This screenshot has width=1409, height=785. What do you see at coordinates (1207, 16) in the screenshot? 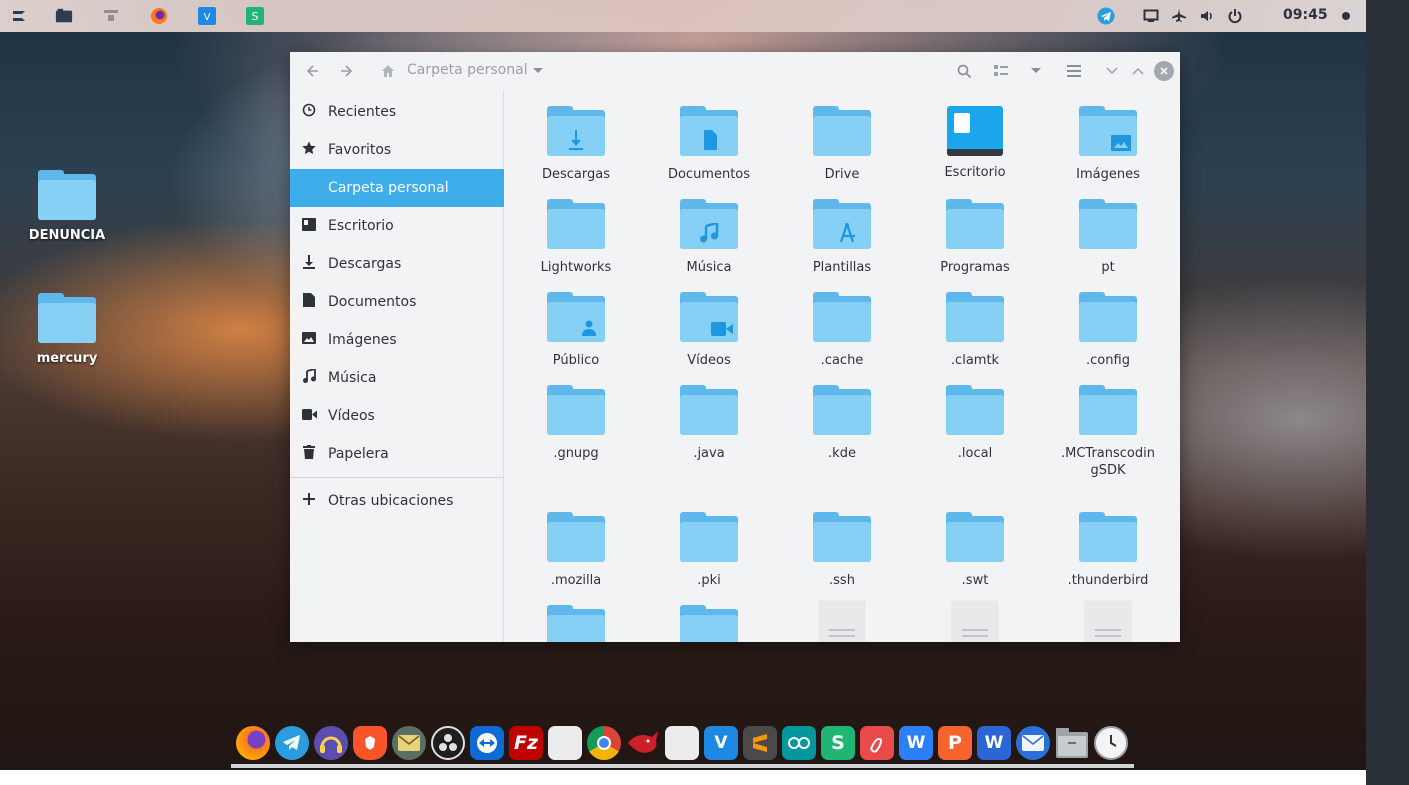
I see `volume-icon` at bounding box center [1207, 16].